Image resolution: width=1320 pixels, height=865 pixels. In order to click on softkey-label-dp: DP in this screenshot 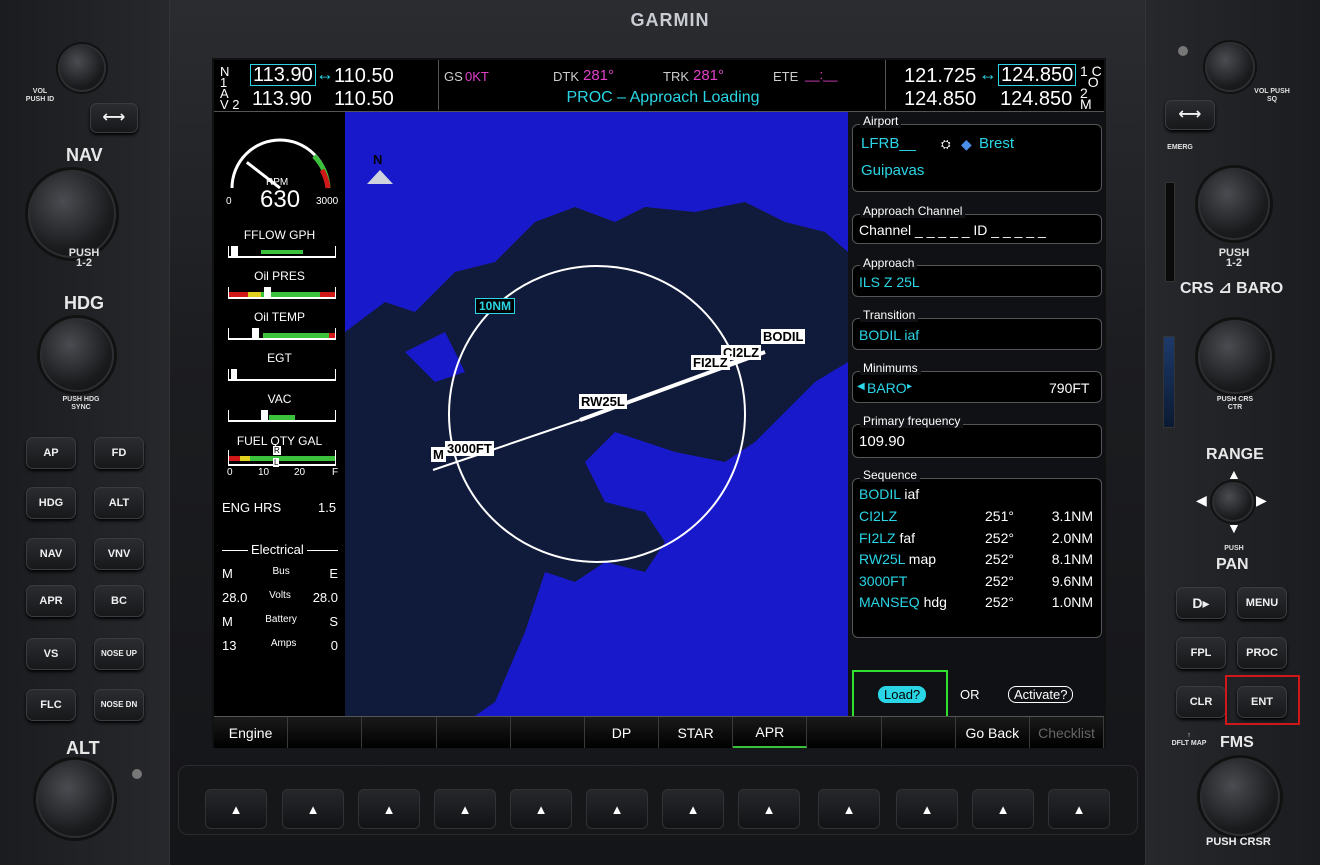, I will do `click(622, 732)`.